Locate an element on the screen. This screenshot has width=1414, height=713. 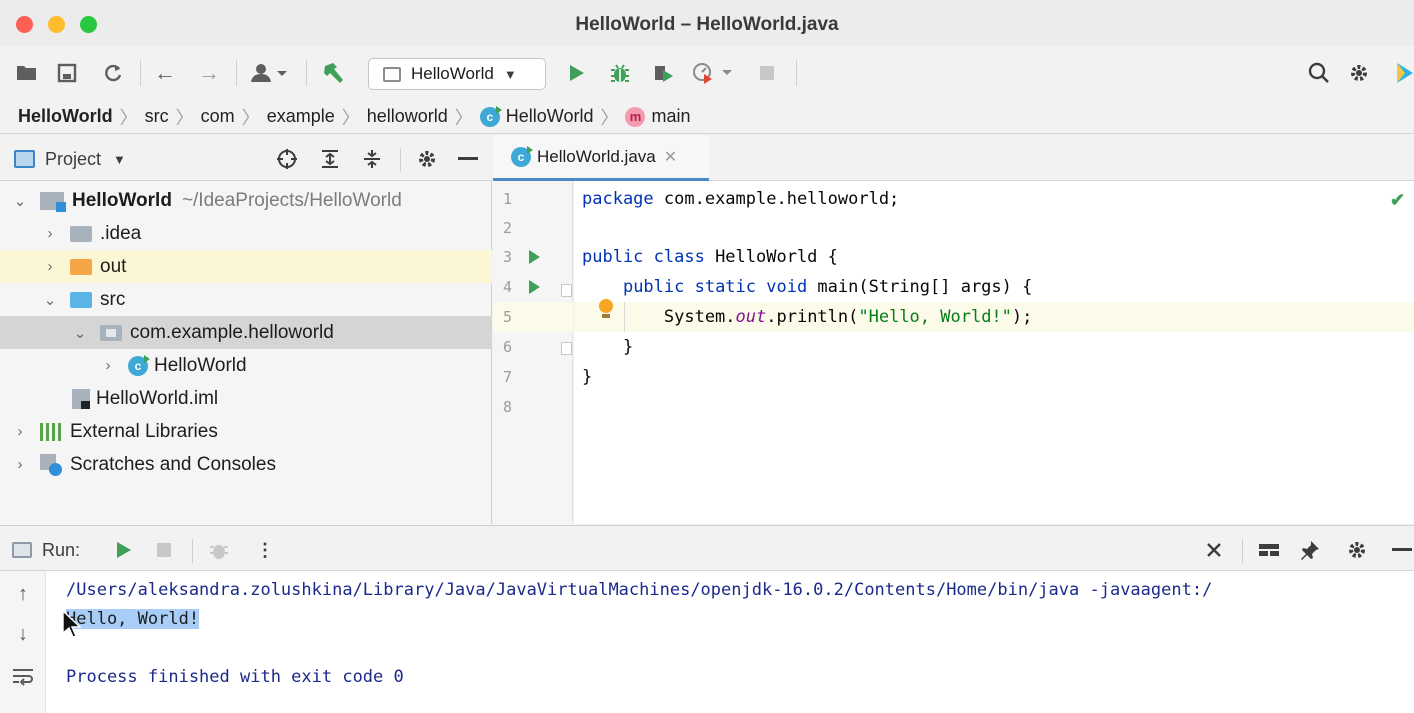
breadcrumb-item-method: m main is located at coordinates (658, 116).